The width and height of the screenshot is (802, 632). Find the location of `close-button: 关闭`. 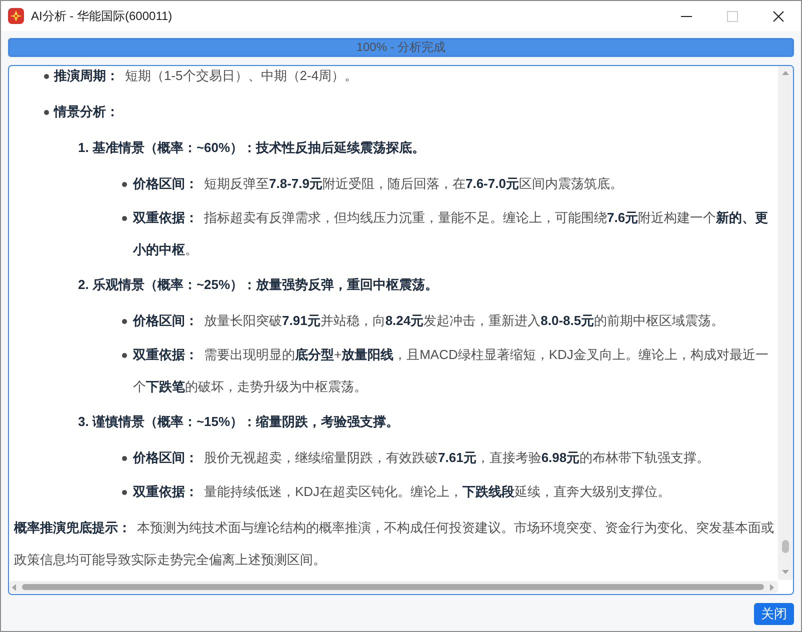

close-button: 关闭 is located at coordinates (774, 614).